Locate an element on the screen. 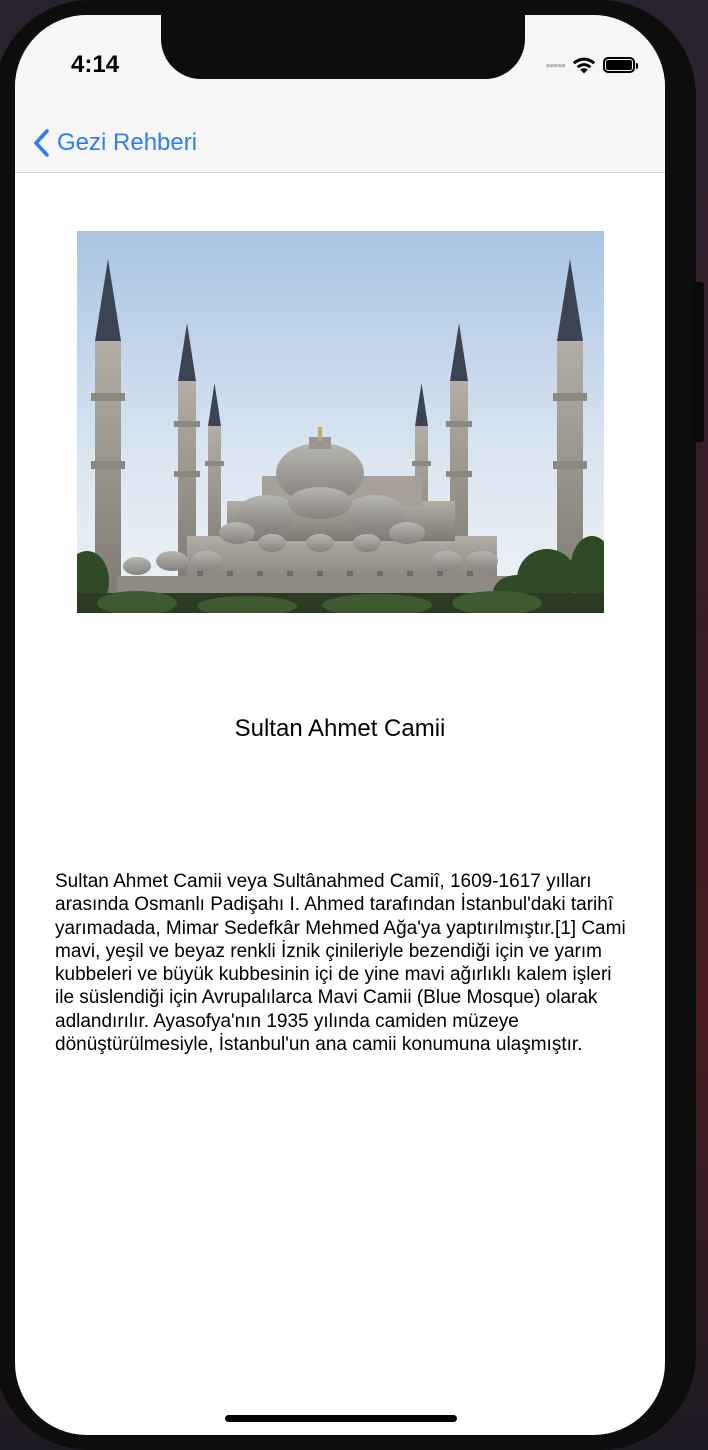  battery-level is located at coordinates (619, 65).